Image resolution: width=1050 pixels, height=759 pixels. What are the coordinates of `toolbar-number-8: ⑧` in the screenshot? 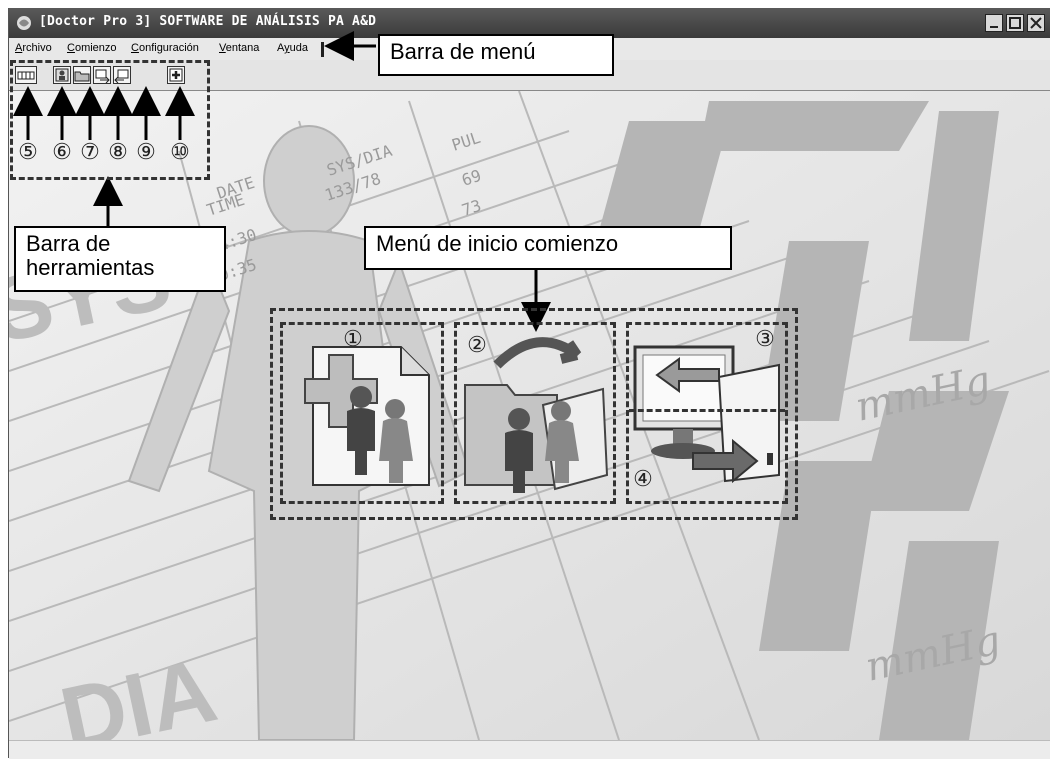 It's located at (118, 152).